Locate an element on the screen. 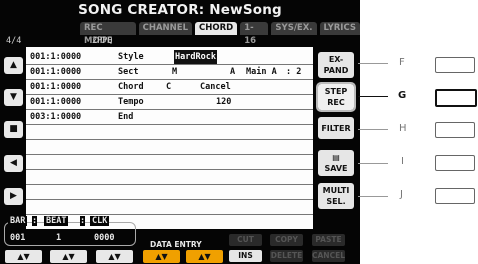 Image resolution: width=478 pixels, height=264 pixels. clk-value: 0000 is located at coordinates (104, 238).